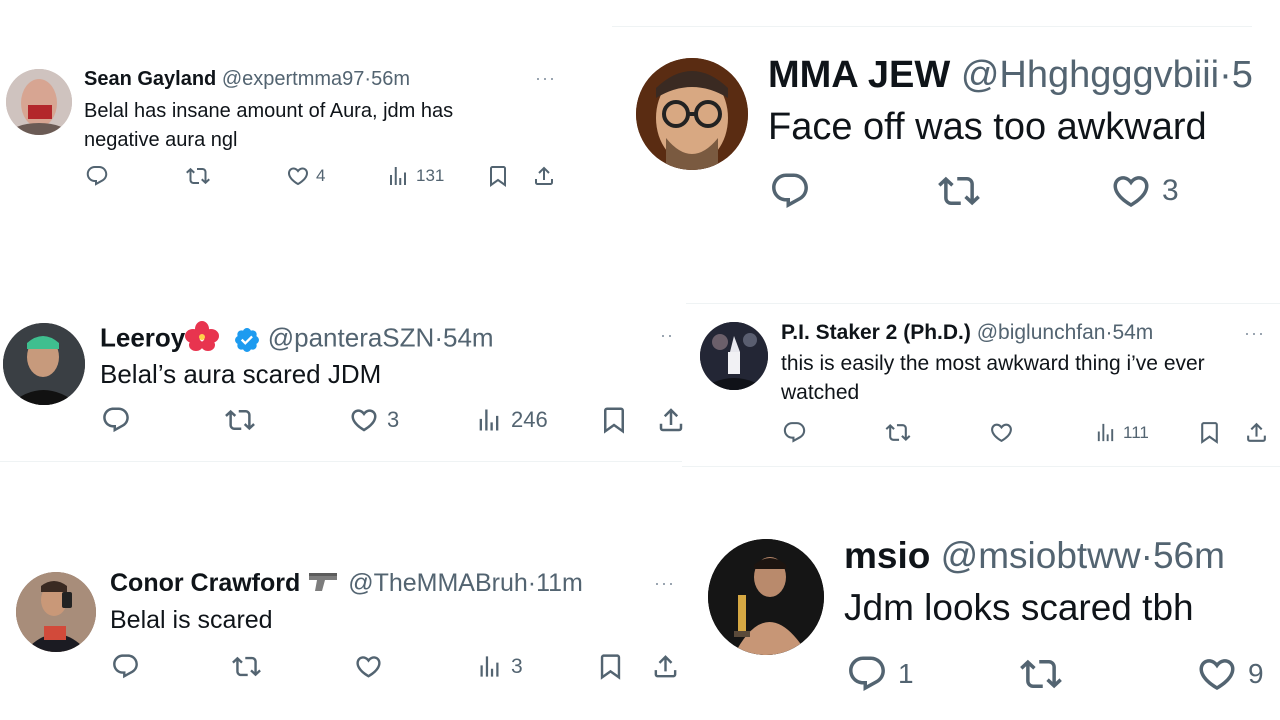  What do you see at coordinates (887, 555) in the screenshot?
I see `author-name: msio` at bounding box center [887, 555].